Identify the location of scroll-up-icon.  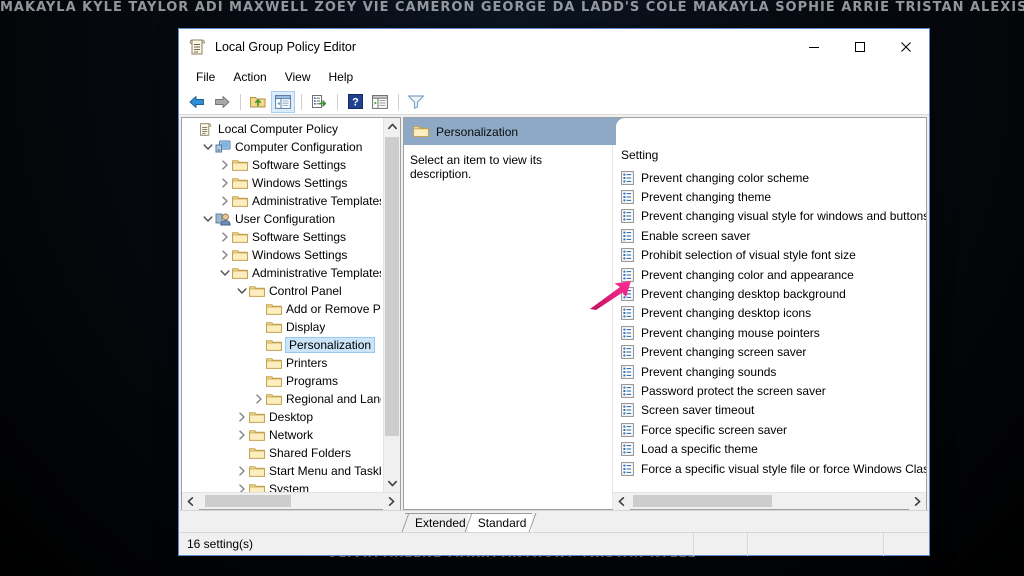
(392, 126).